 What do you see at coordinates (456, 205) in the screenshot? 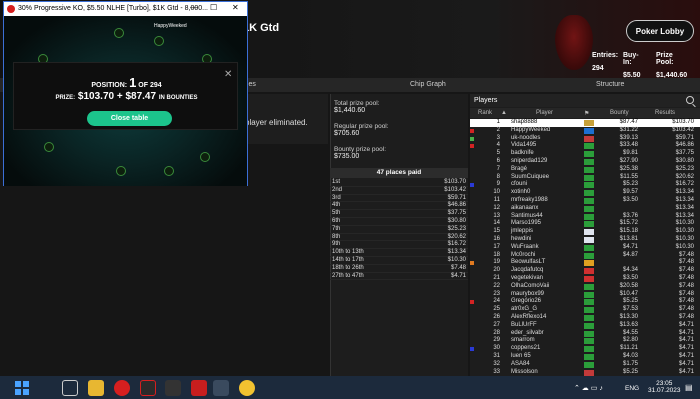
I see `payout-amount: $46.86` at bounding box center [456, 205].